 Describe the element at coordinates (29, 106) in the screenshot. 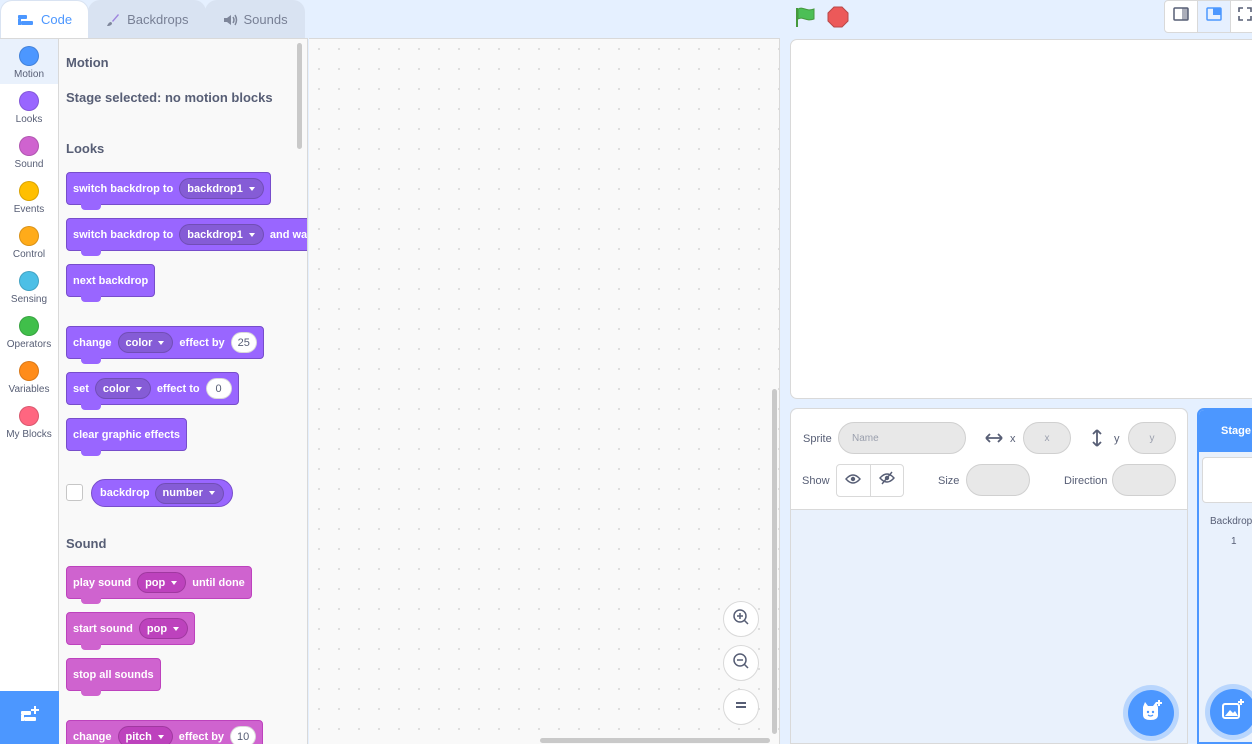

I see `category-looks: Looks` at that location.